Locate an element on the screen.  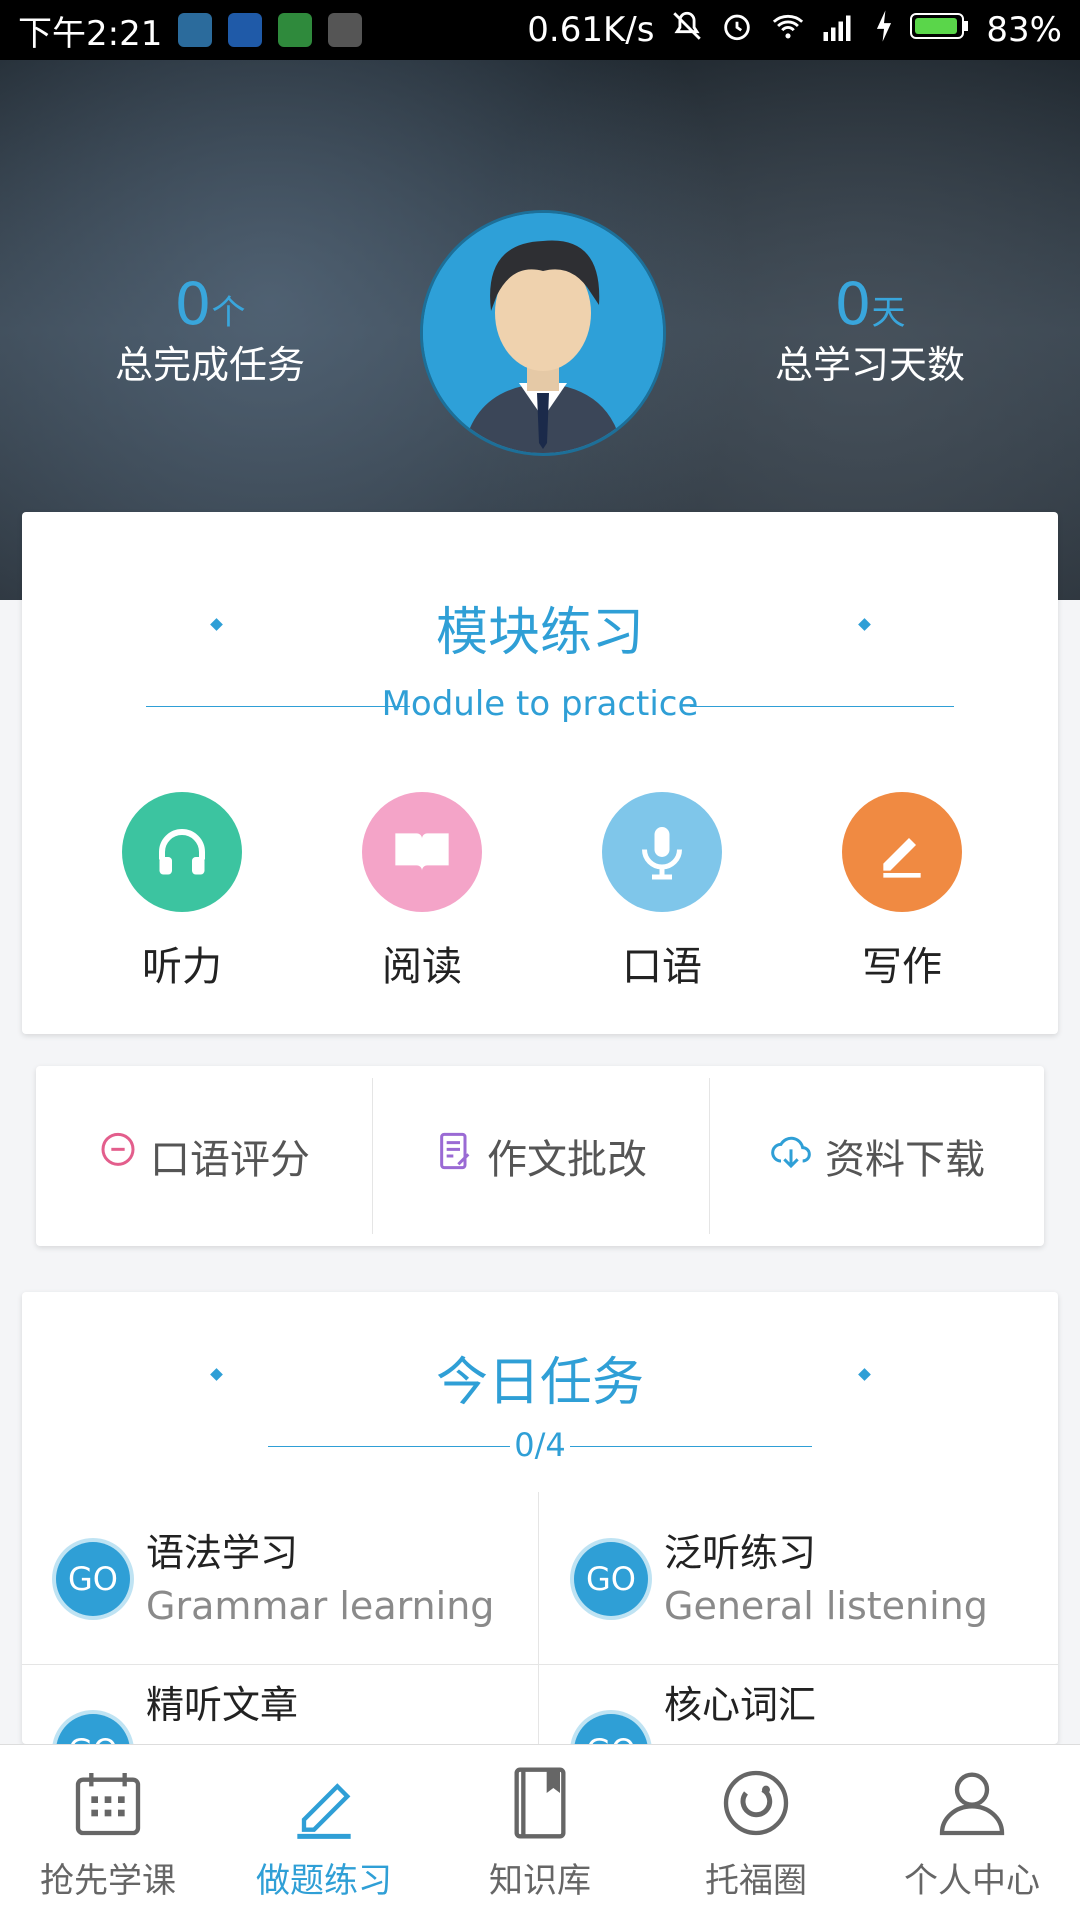
circle-refresh-icon is located at coordinates (756, 1808).